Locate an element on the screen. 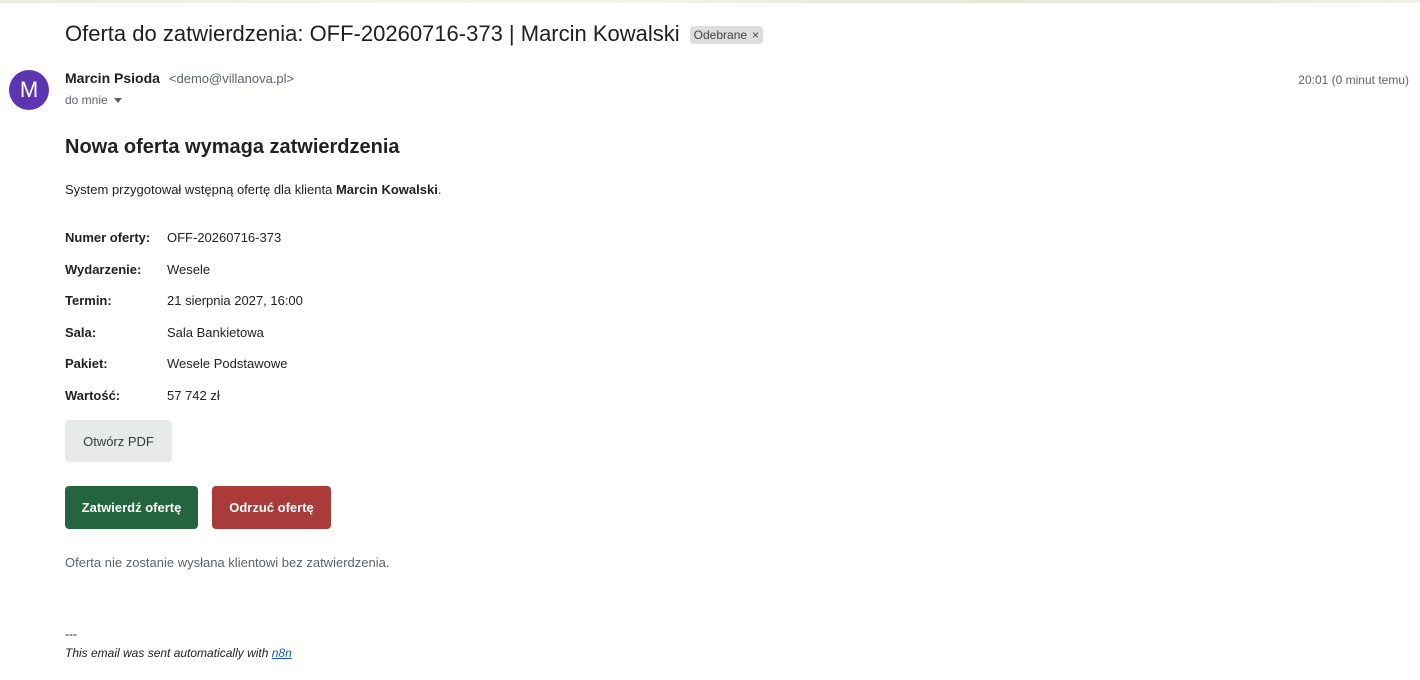 The height and width of the screenshot is (680, 1420). detail-value: 57 742 zł is located at coordinates (193, 395).